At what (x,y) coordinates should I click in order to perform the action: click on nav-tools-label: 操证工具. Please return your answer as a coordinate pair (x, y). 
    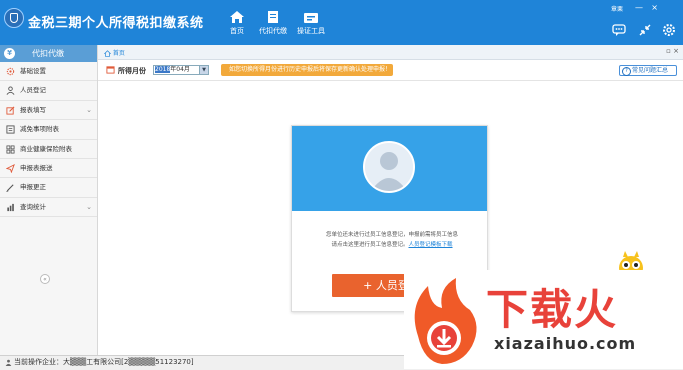
    Looking at the image, I should click on (311, 31).